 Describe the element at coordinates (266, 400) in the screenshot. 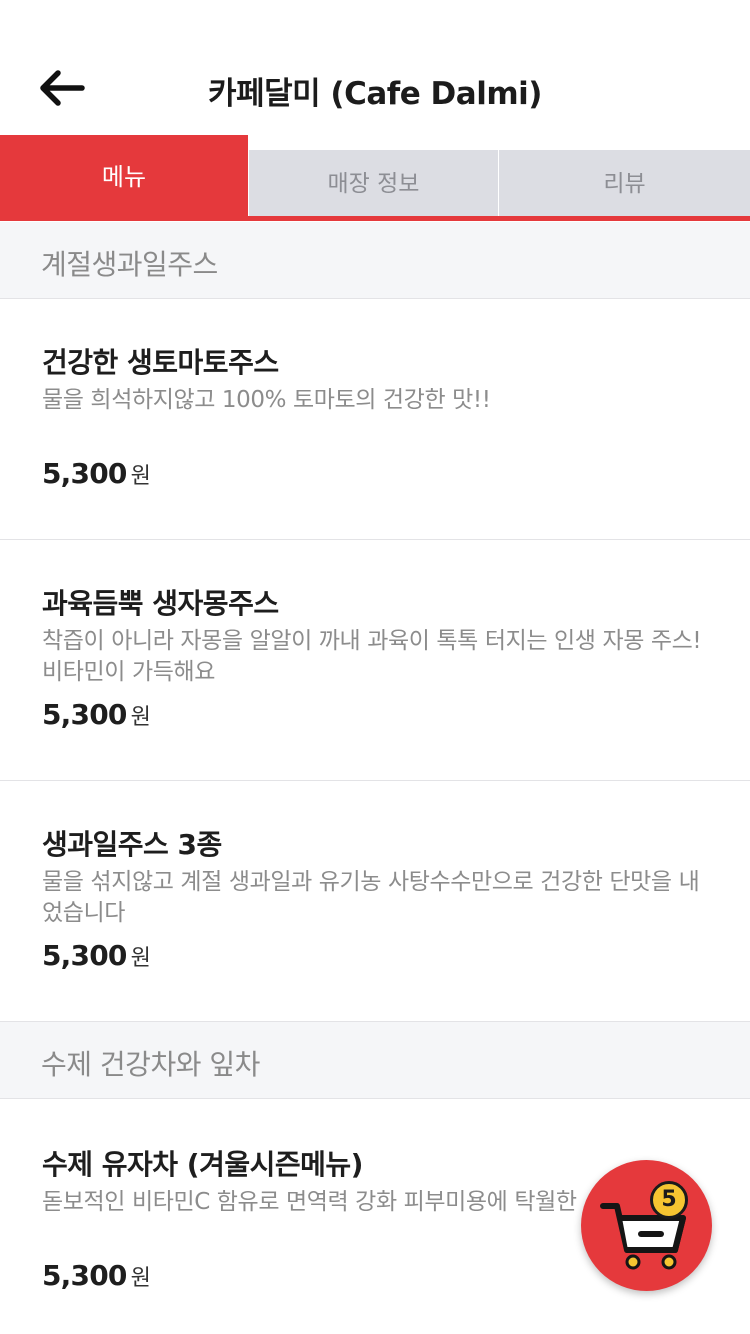

I see `menu-item-description: 물을 희석하지않고 100% 토마토의 건강한 맛!!` at that location.